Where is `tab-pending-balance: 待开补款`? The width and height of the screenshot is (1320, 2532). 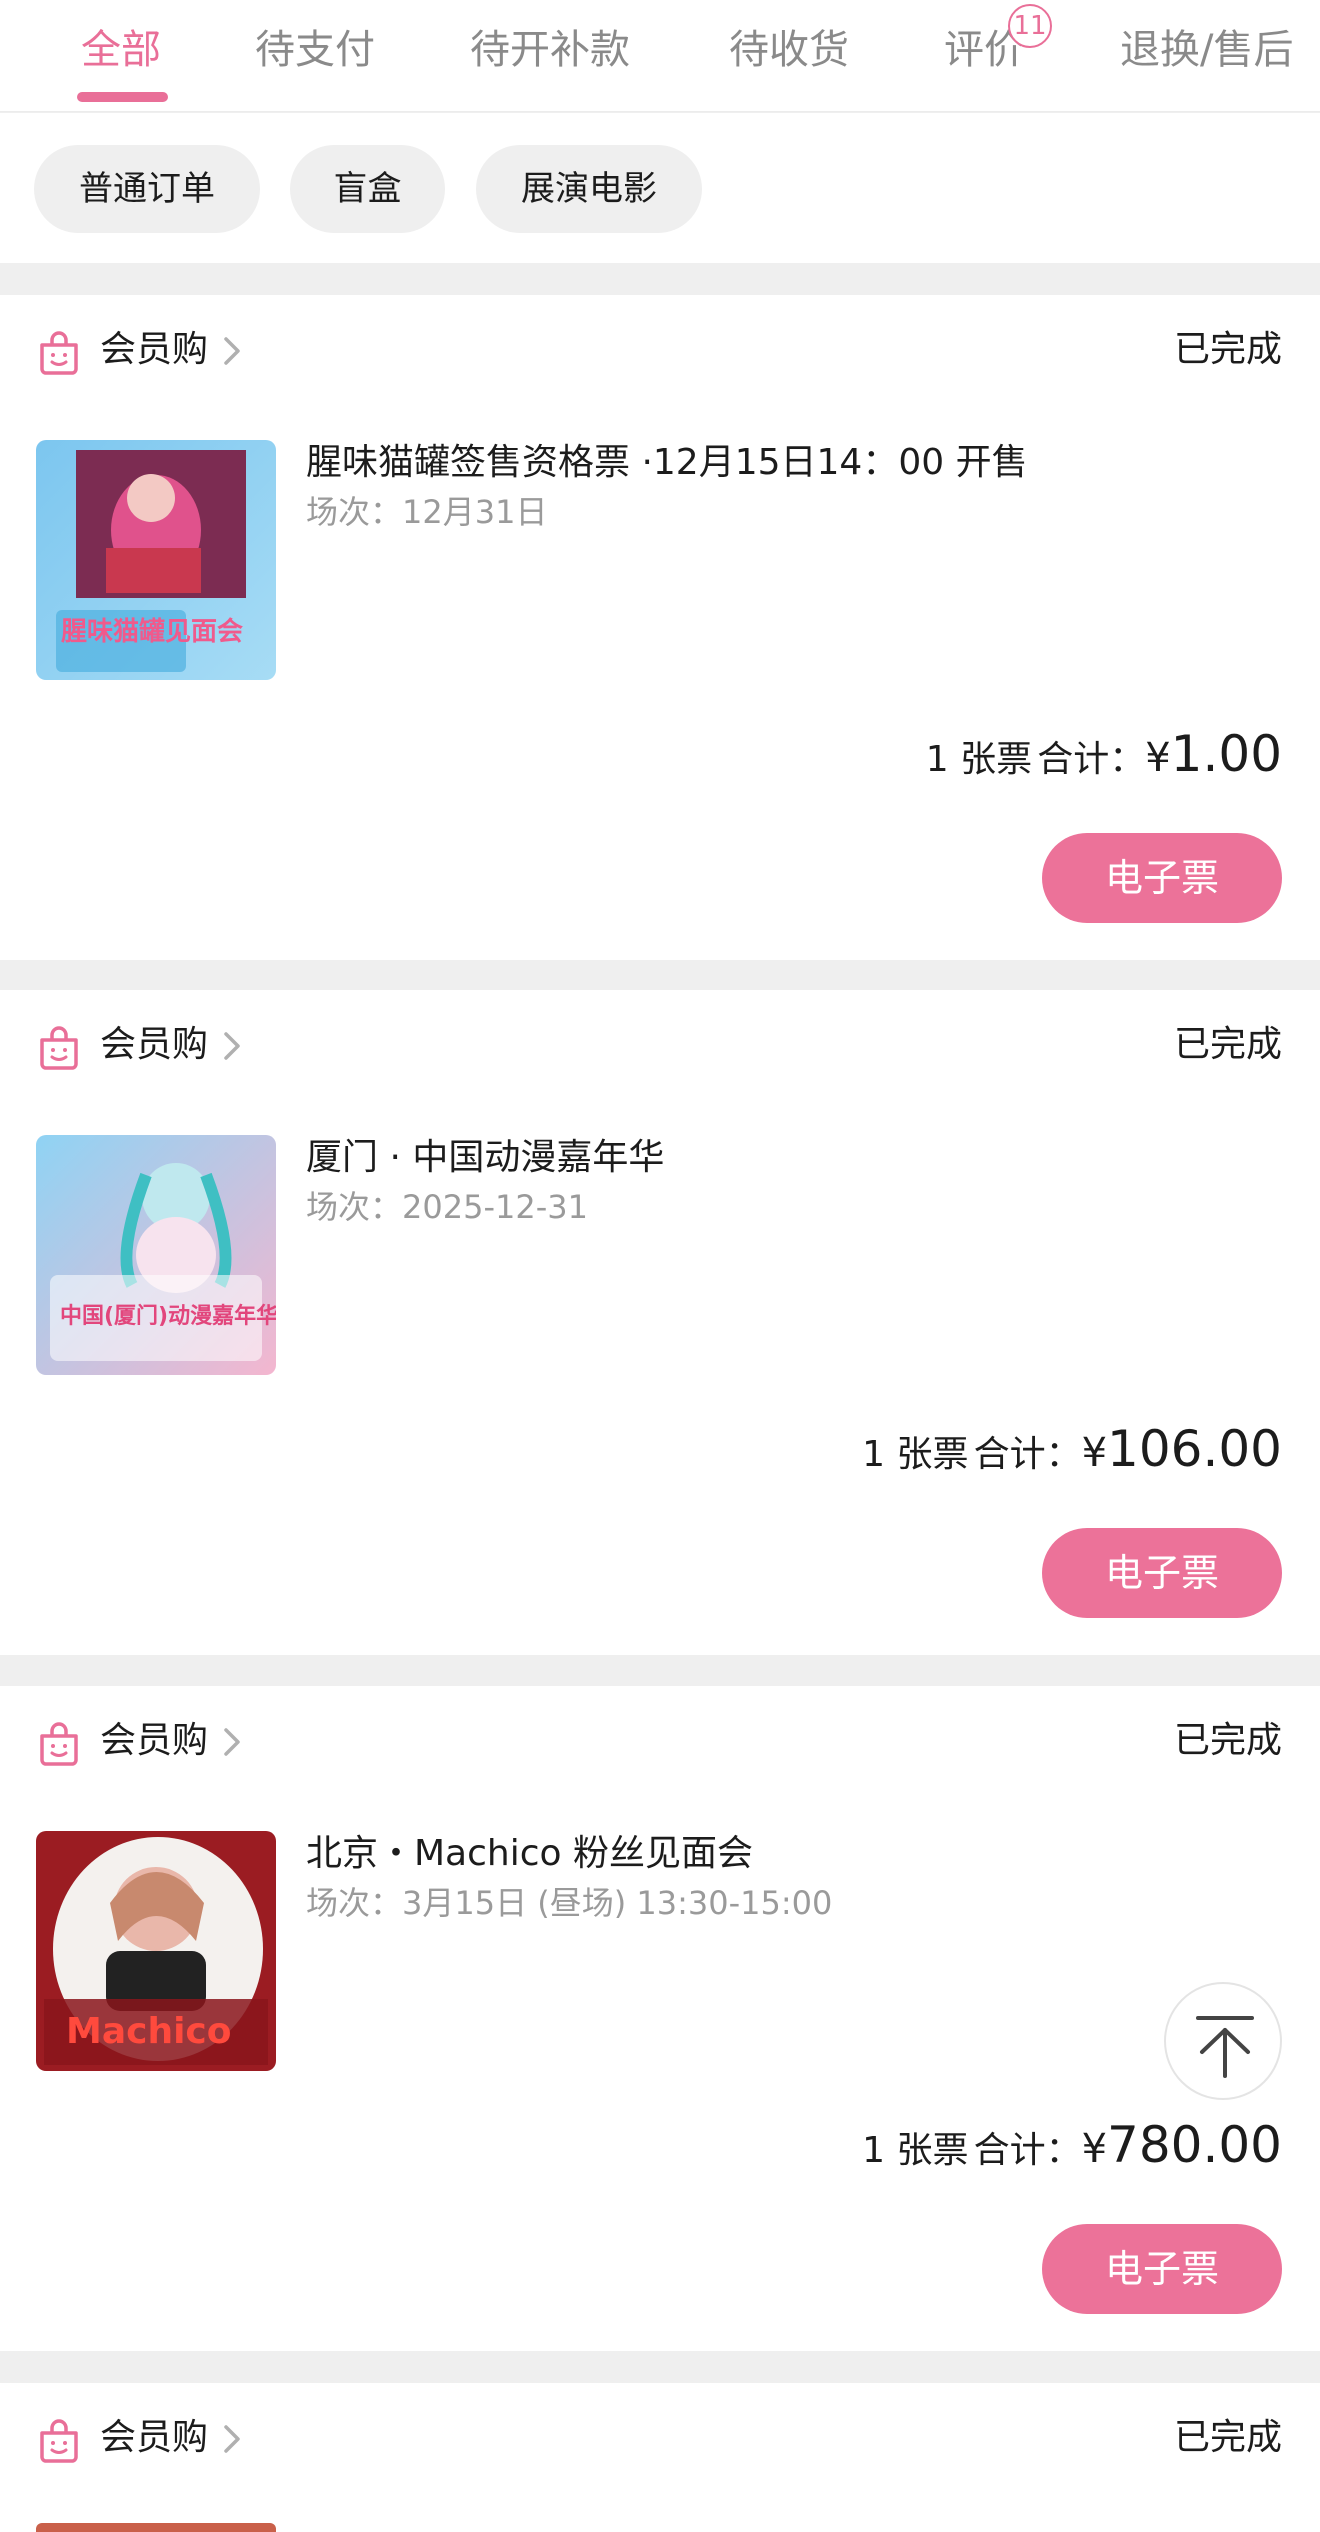 tab-pending-balance: 待开补款 is located at coordinates (550, 50).